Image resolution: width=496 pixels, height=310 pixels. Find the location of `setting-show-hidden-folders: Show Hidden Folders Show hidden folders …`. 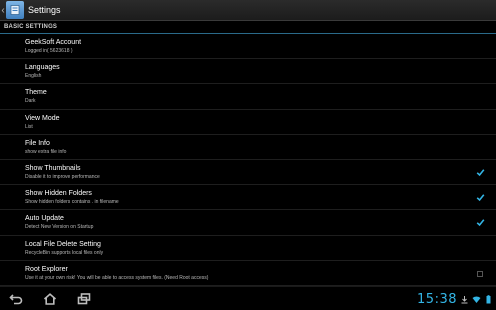

setting-show-hidden-folders: Show Hidden Folders Show hidden folders … is located at coordinates (248, 198).